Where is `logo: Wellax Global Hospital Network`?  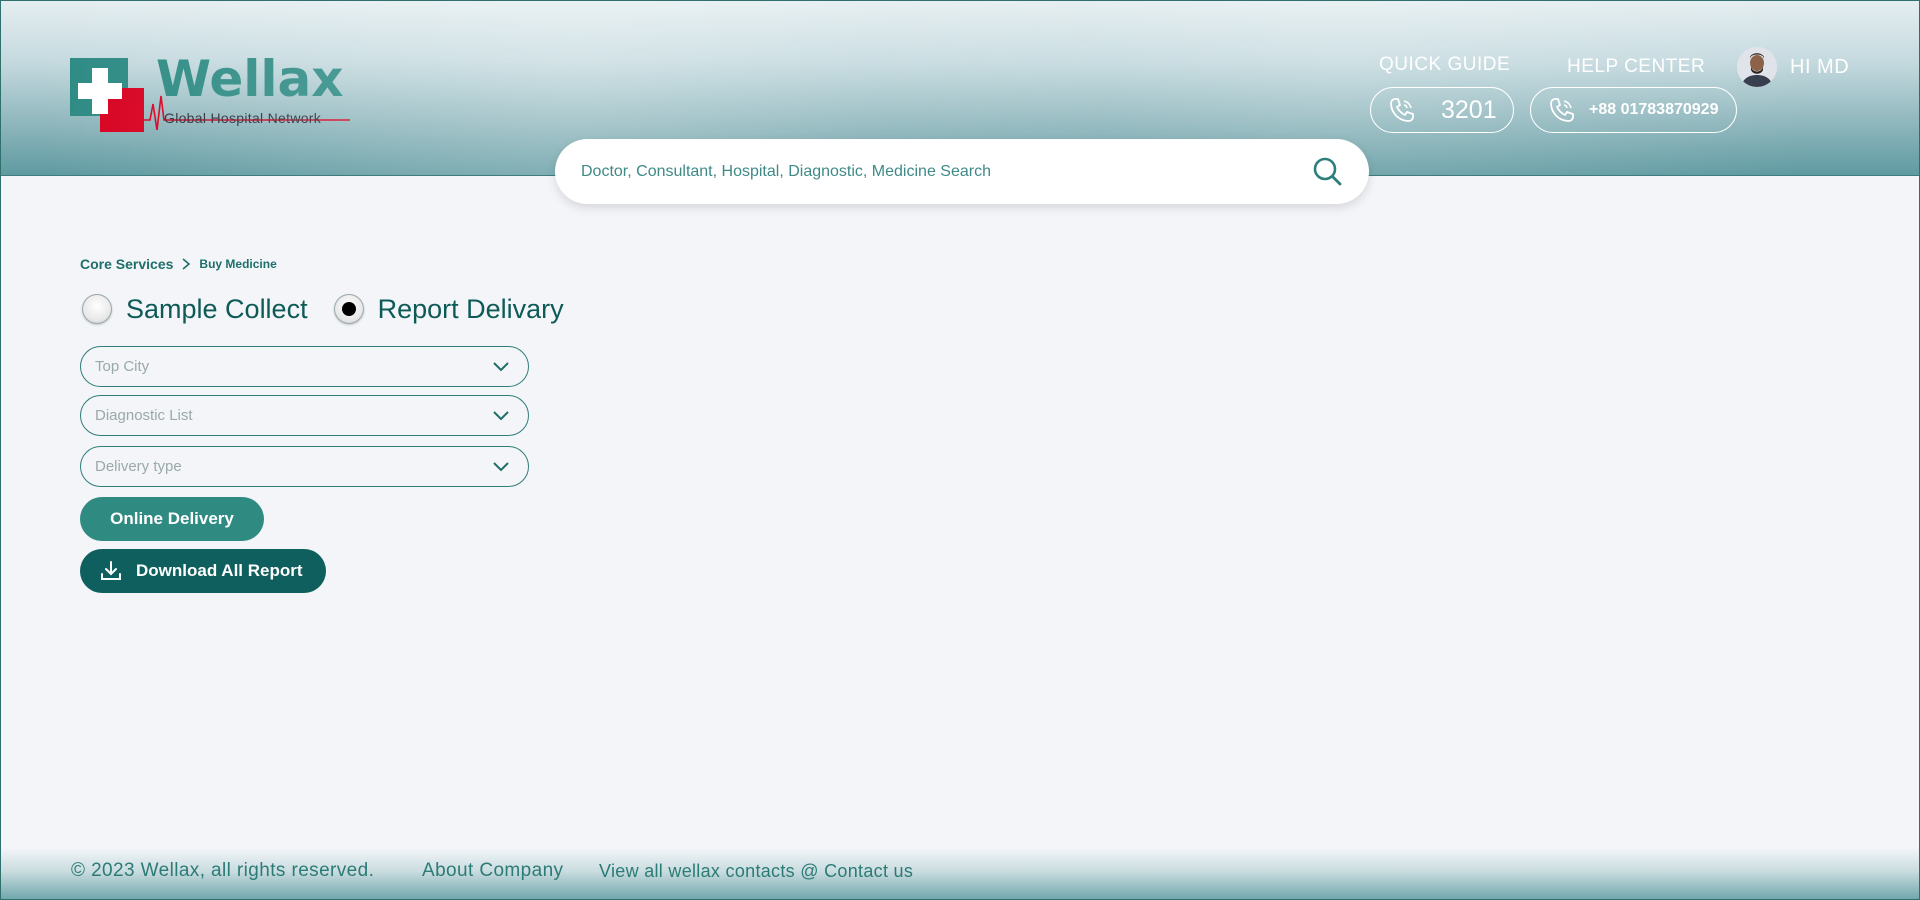 logo: Wellax Global Hospital Network is located at coordinates (210, 91).